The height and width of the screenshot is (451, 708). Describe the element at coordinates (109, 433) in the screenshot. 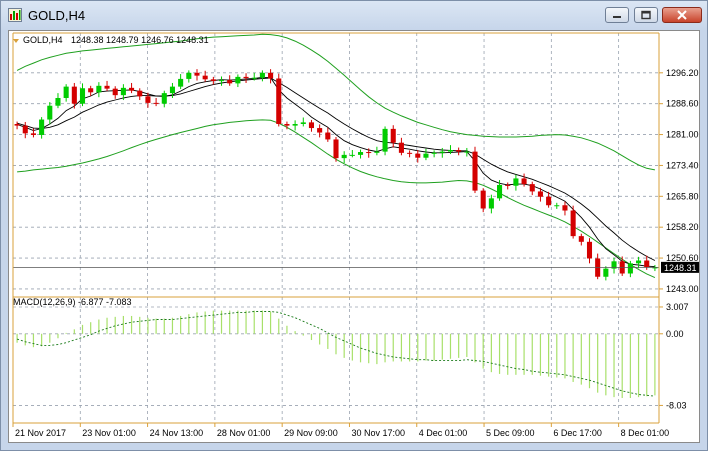

I see `time-tick-label: 23 Nov 01:00` at that location.